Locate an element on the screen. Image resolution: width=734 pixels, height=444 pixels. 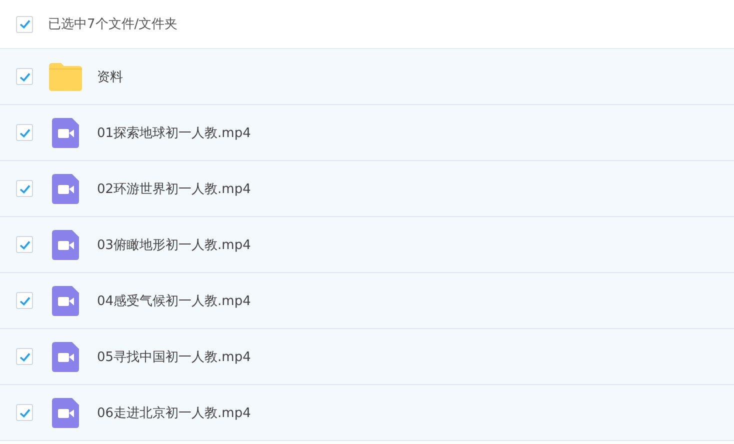
file-row: 资料 is located at coordinates (367, 77).